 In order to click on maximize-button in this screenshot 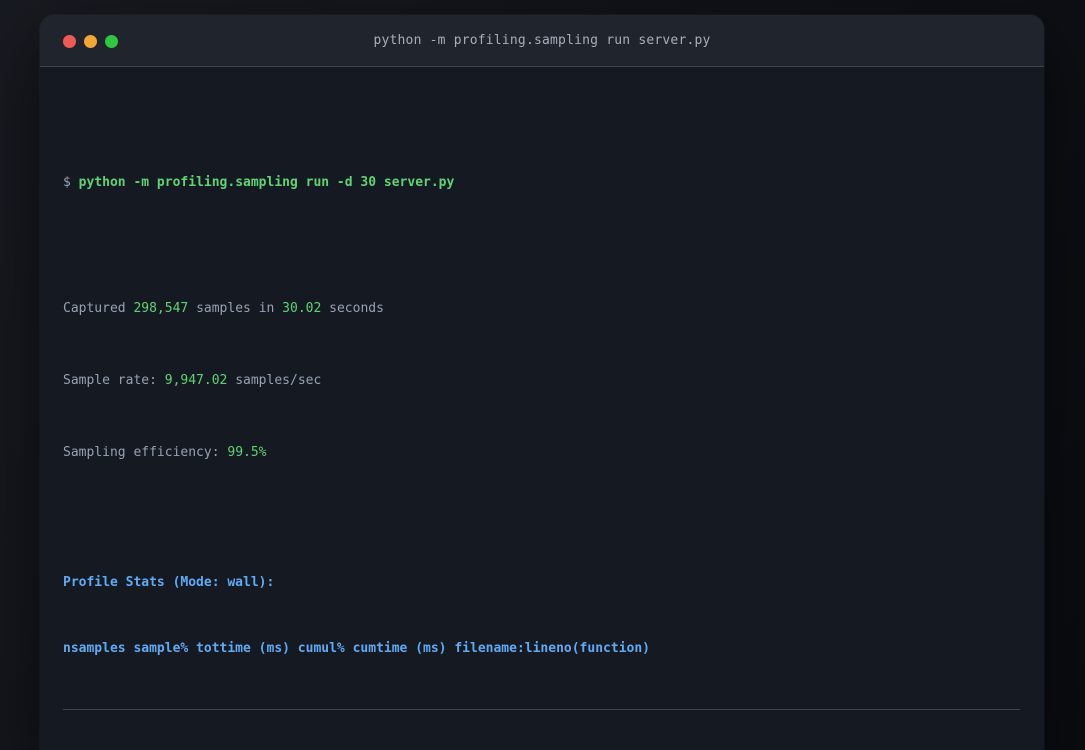, I will do `click(111, 41)`.